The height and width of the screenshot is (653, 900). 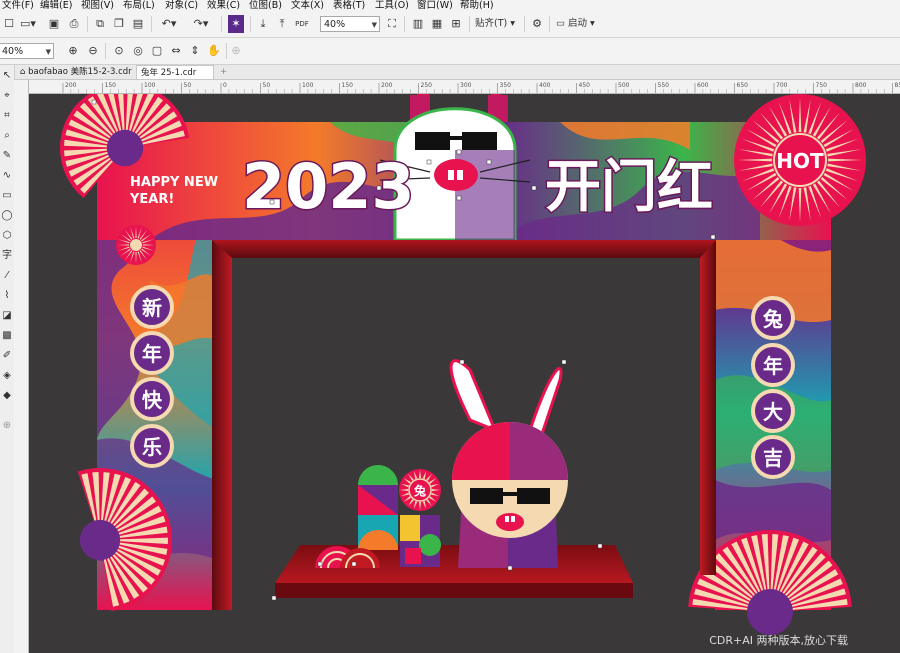 I want to click on open-document-icon: ▭▾, so click(x=28, y=24).